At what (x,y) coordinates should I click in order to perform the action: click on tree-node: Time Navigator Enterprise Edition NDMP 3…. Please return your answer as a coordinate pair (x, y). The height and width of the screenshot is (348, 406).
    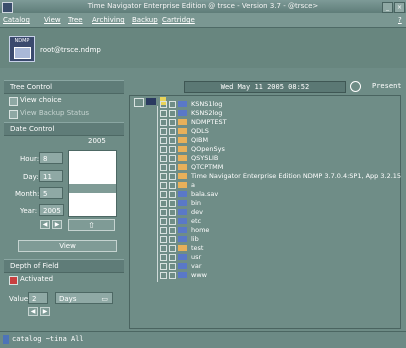
    Looking at the image, I should click on (279, 176).